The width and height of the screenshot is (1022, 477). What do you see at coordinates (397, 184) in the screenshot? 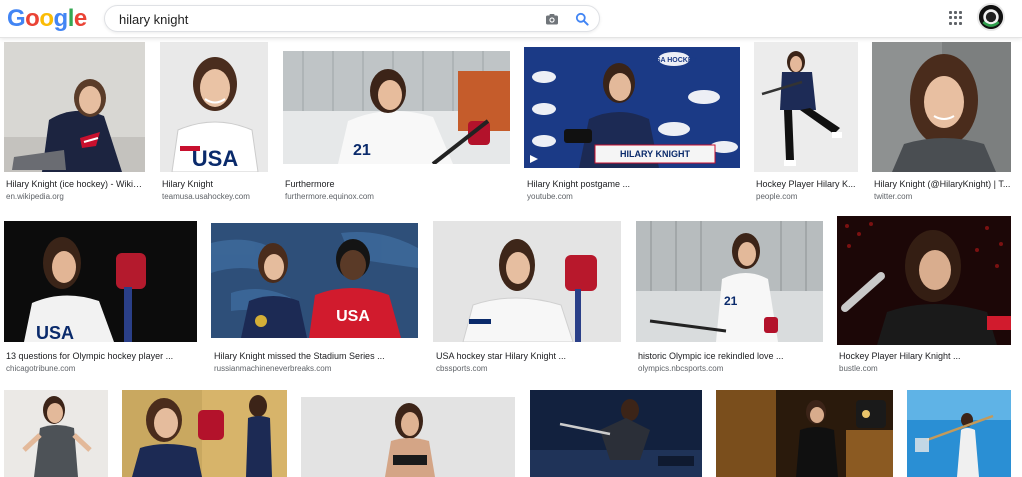
I see `result-title: Furthermore` at bounding box center [397, 184].